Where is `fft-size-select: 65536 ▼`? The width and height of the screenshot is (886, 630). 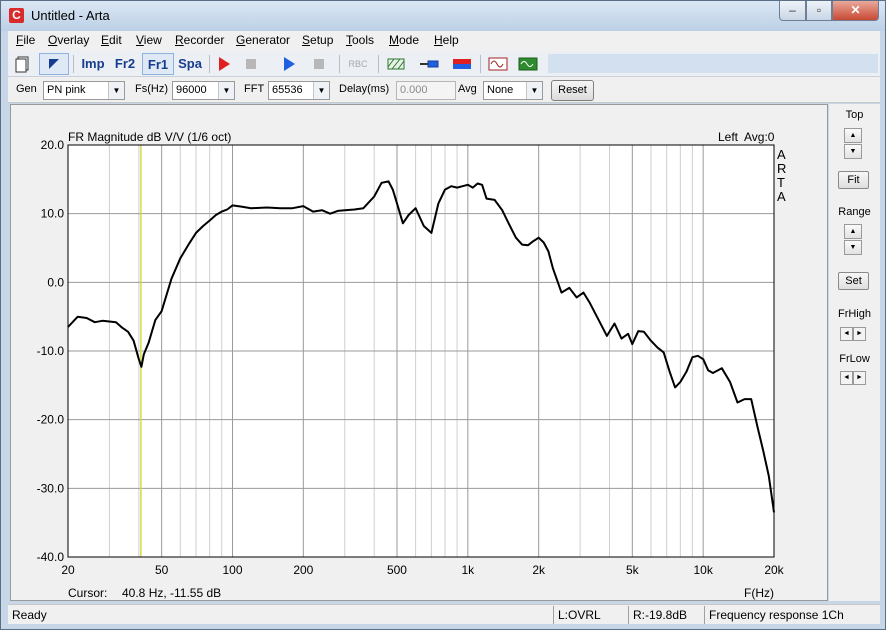
fft-size-select: 65536 ▼ is located at coordinates (299, 90).